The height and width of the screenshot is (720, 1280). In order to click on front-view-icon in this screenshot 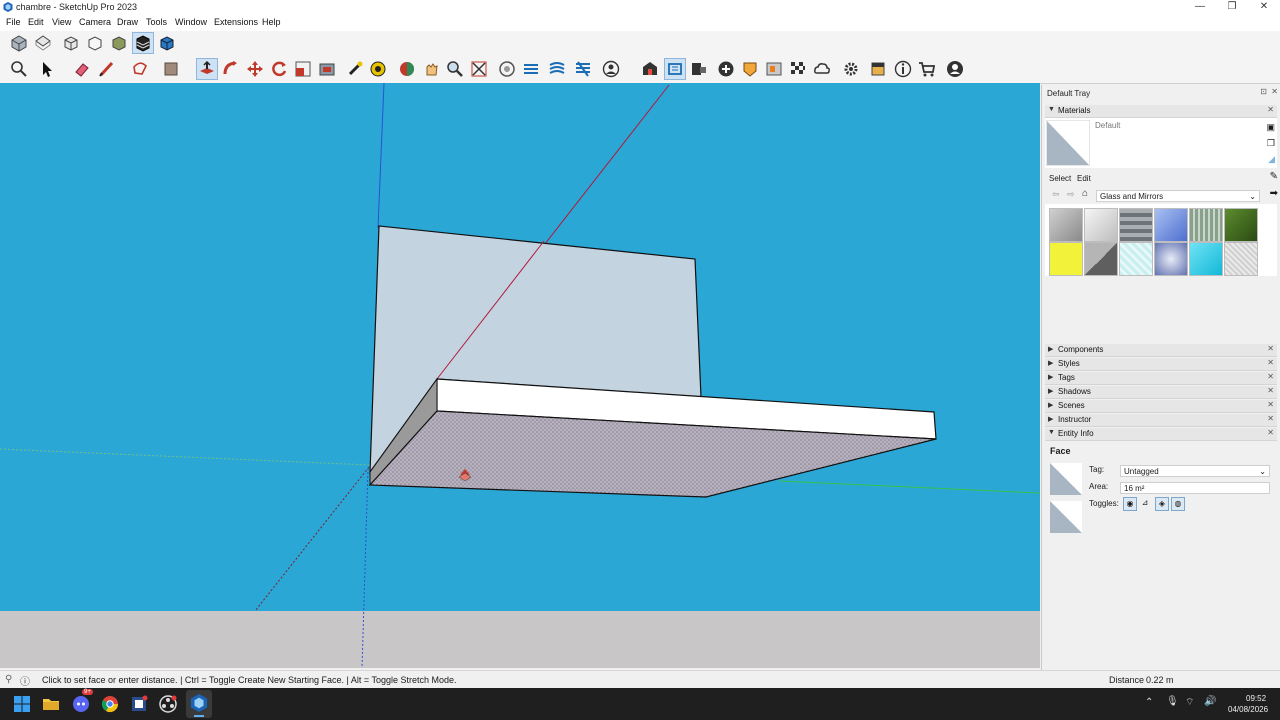, I will do `click(71, 43)`.